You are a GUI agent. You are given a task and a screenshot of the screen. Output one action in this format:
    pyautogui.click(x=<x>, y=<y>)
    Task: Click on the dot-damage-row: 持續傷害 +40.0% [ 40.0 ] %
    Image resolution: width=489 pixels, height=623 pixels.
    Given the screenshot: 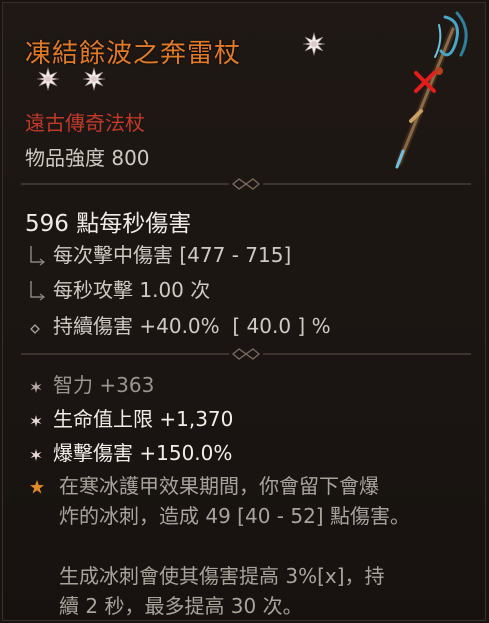 What is the action you would take?
    pyautogui.click(x=178, y=324)
    